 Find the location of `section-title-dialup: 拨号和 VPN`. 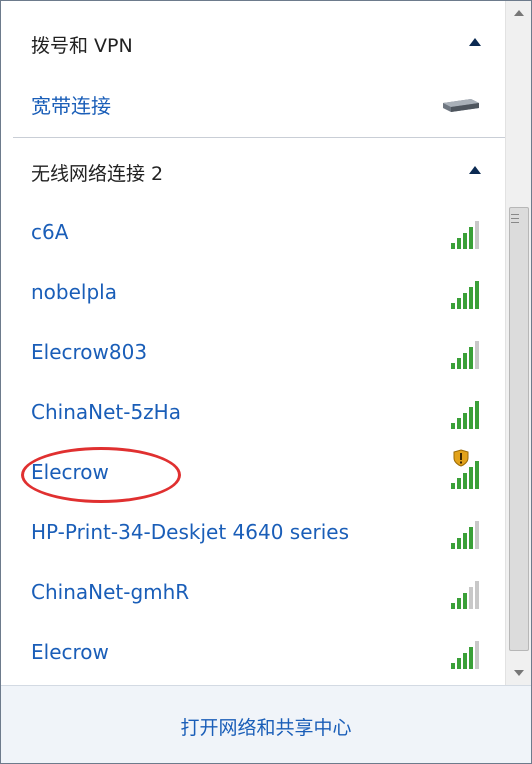

section-title-dialup: 拨号和 VPN is located at coordinates (82, 46).